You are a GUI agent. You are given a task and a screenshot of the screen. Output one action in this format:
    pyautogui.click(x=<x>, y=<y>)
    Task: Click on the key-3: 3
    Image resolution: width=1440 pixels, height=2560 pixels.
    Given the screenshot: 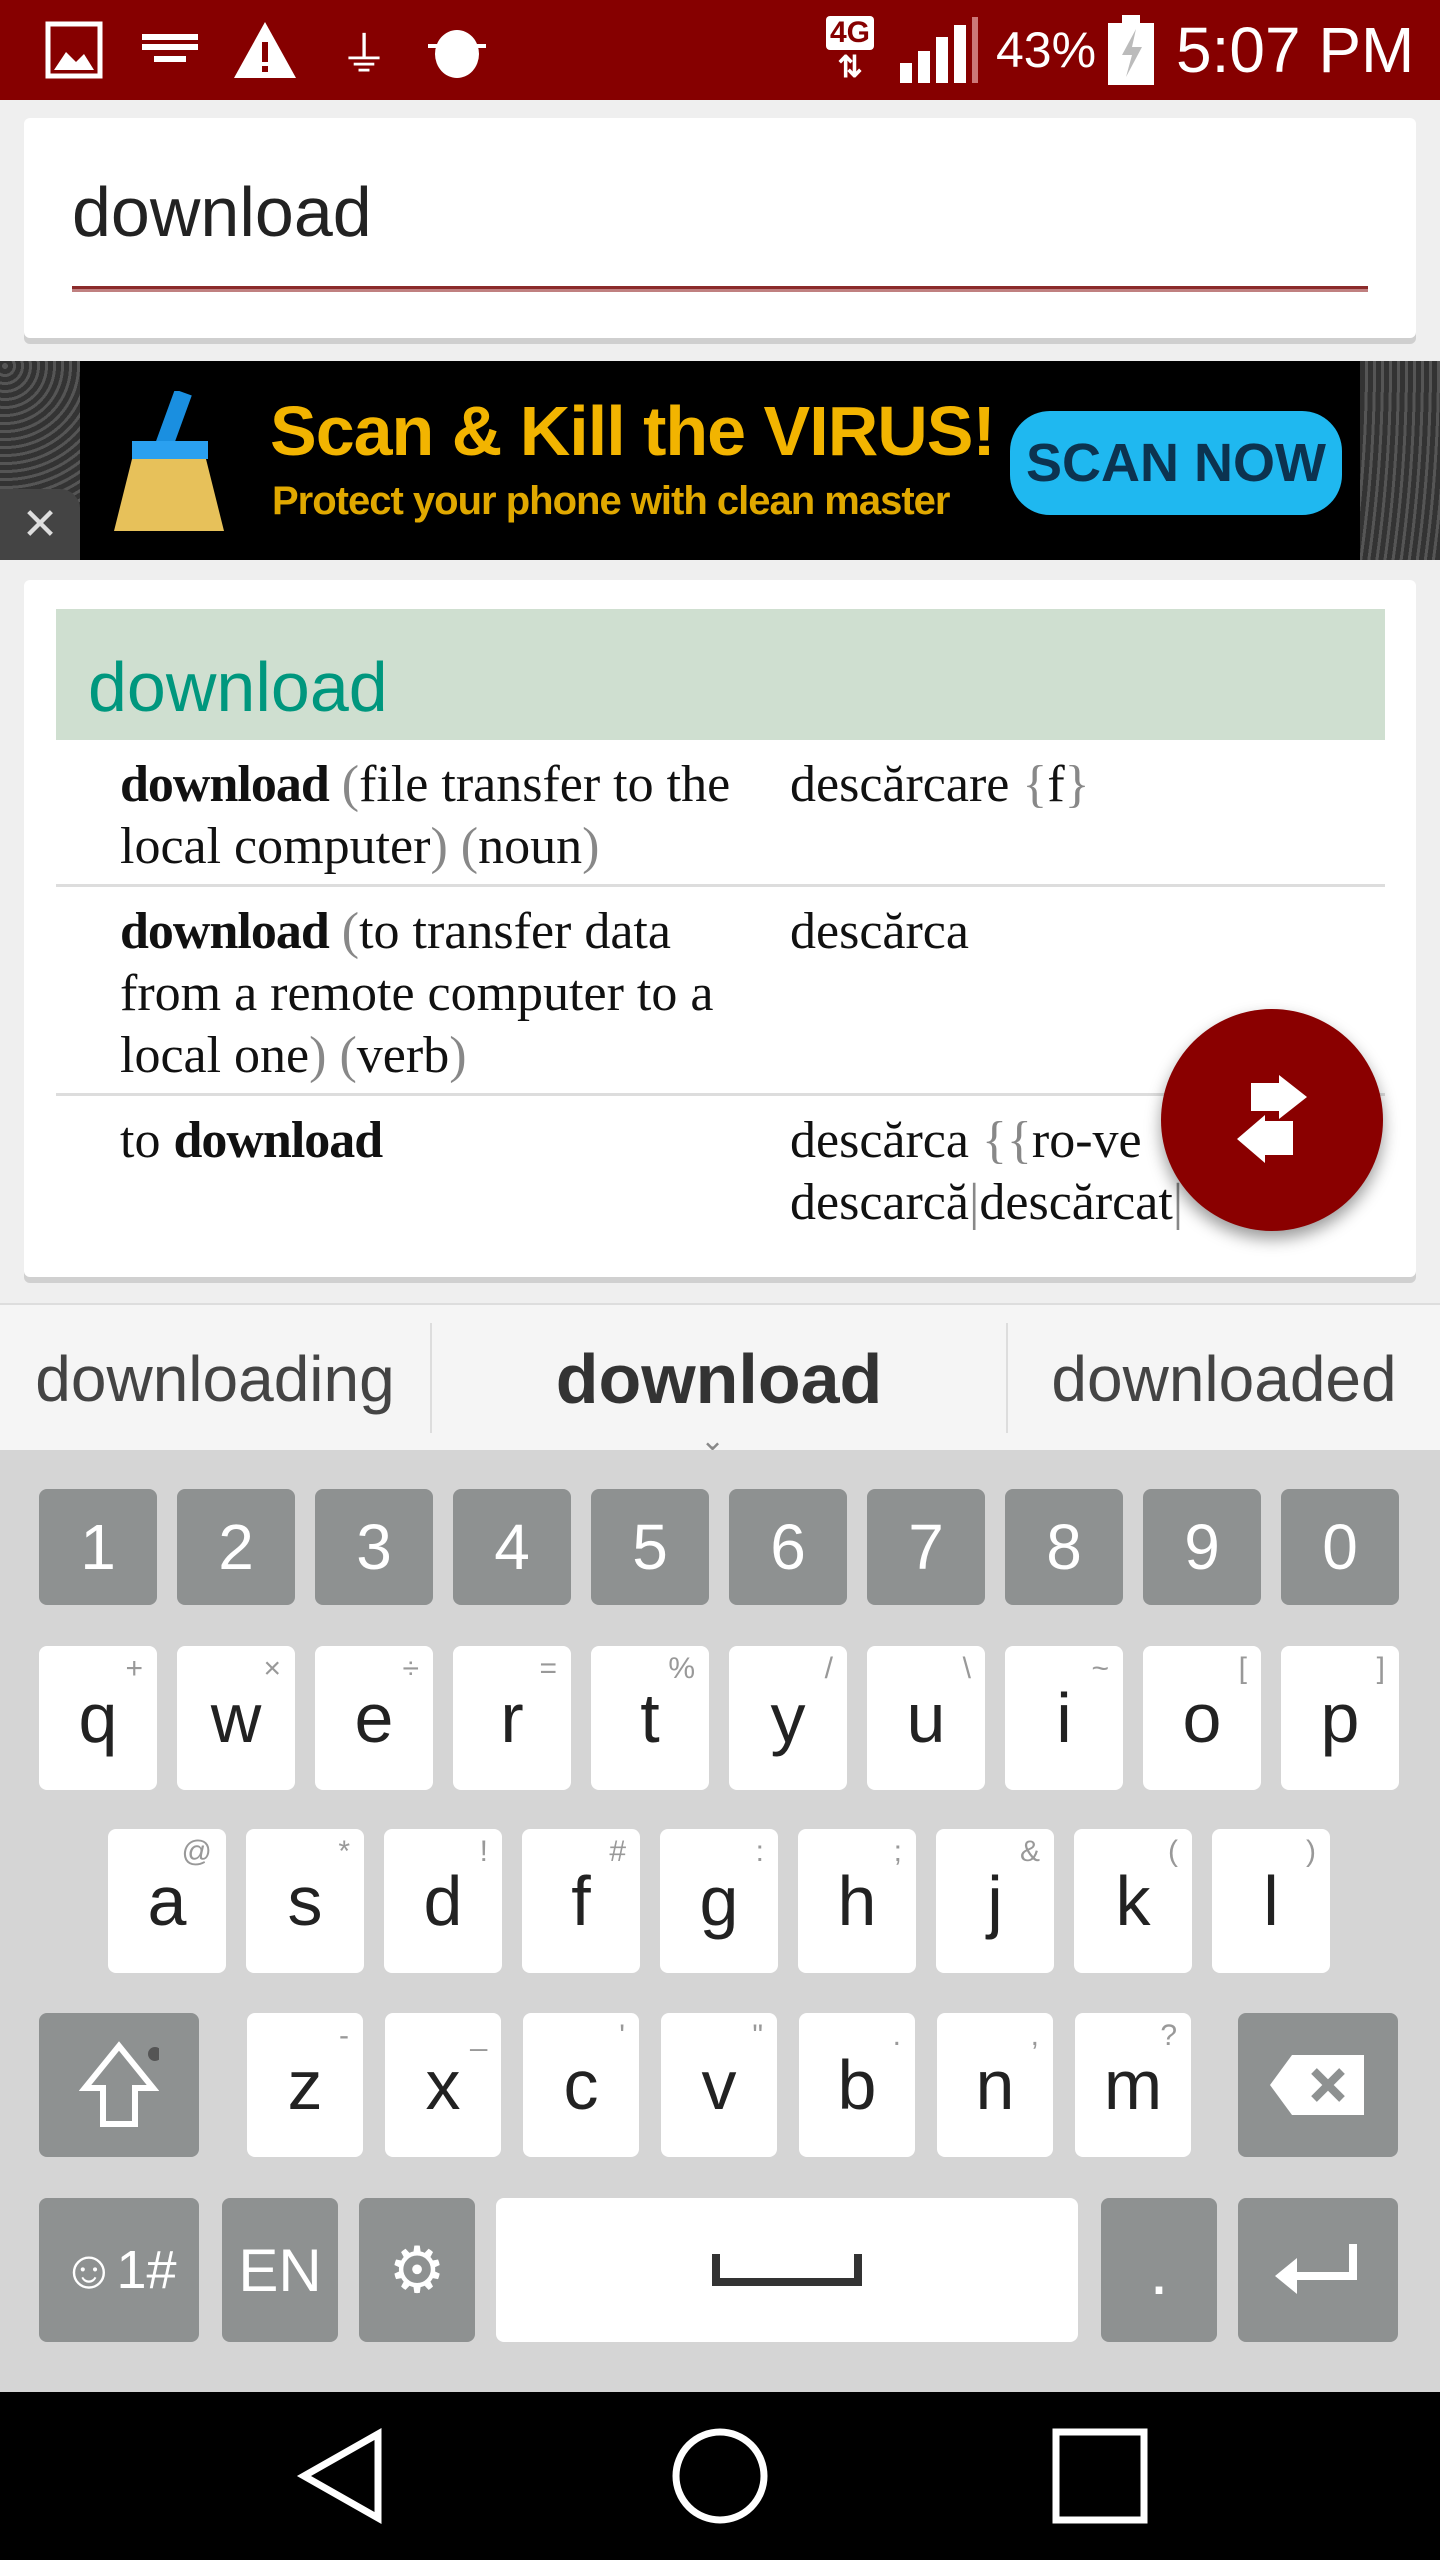 What is the action you would take?
    pyautogui.click(x=374, y=1547)
    